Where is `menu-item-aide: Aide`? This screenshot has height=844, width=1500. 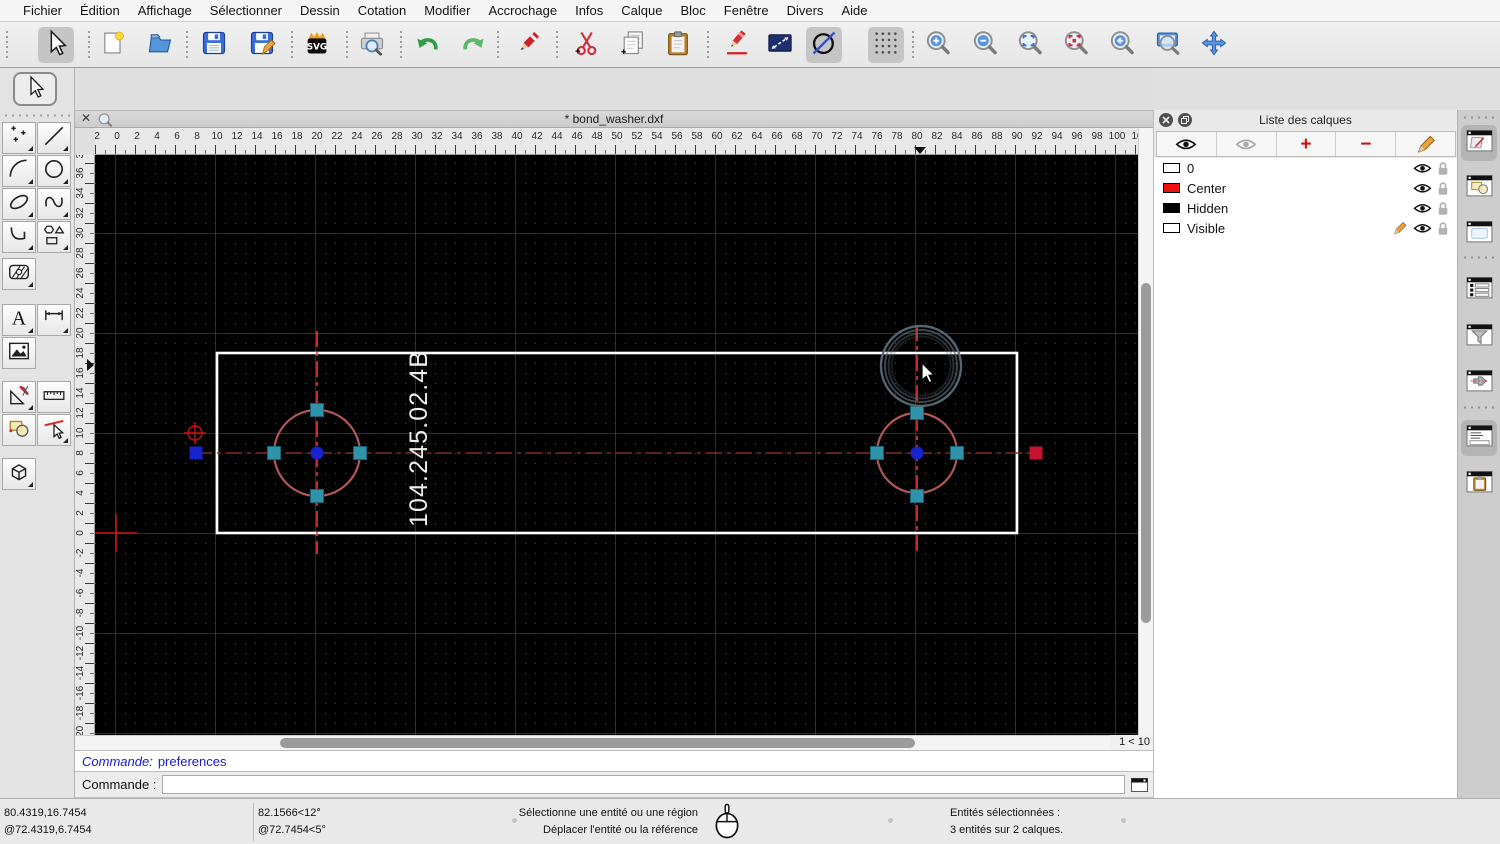
menu-item-aide: Aide is located at coordinates (854, 10).